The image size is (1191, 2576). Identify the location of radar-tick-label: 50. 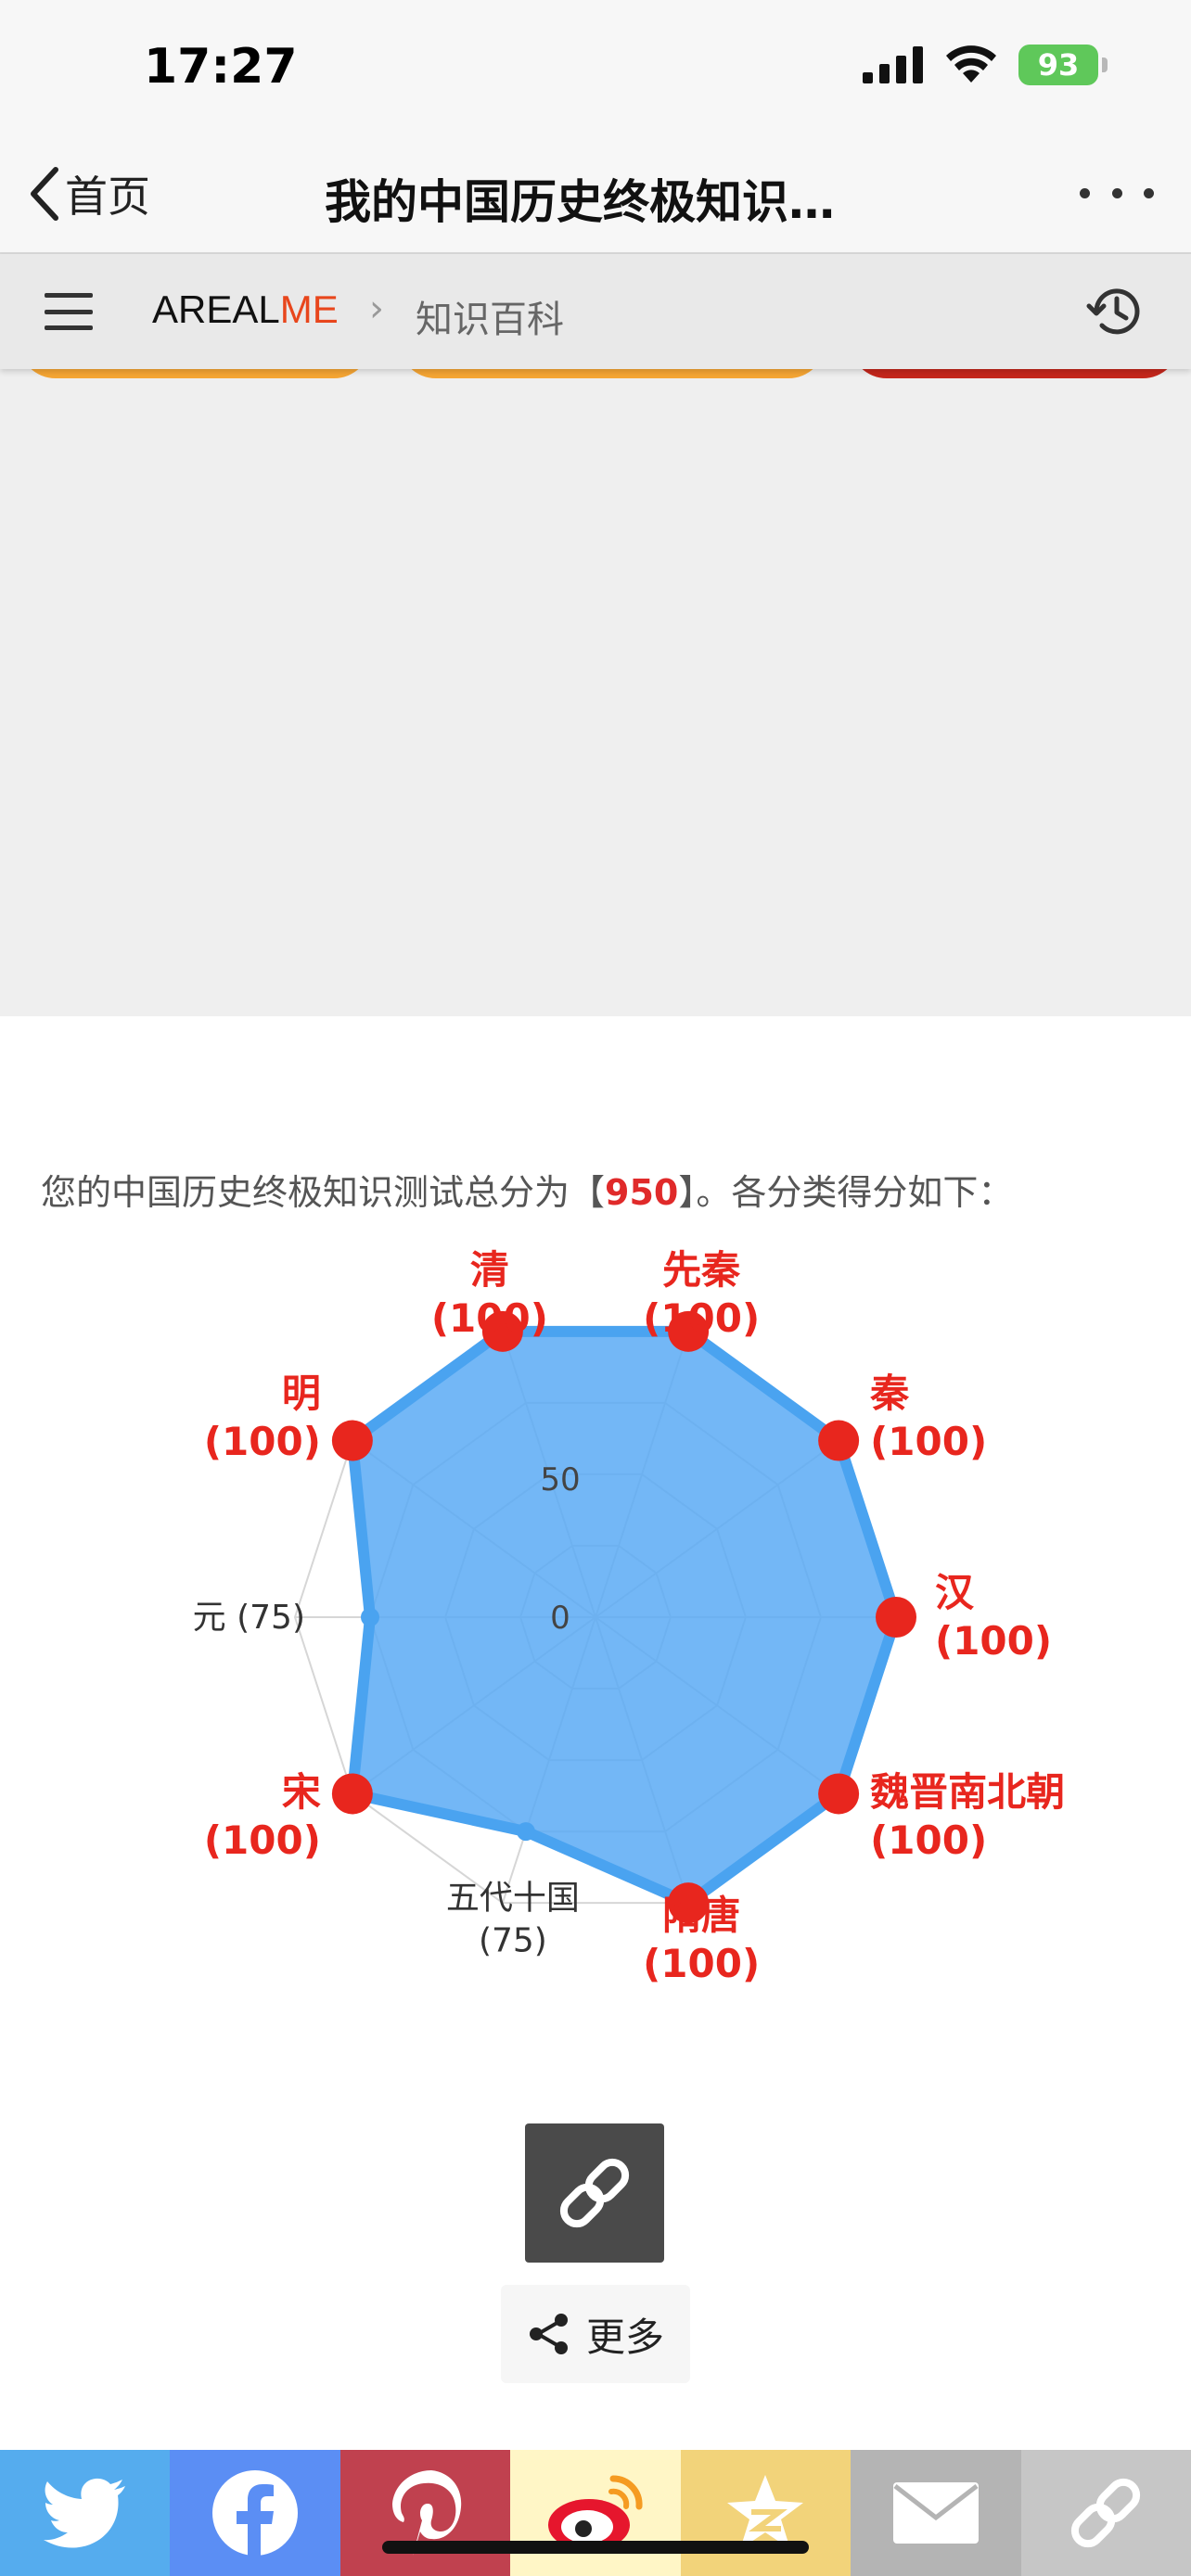
(560, 1479).